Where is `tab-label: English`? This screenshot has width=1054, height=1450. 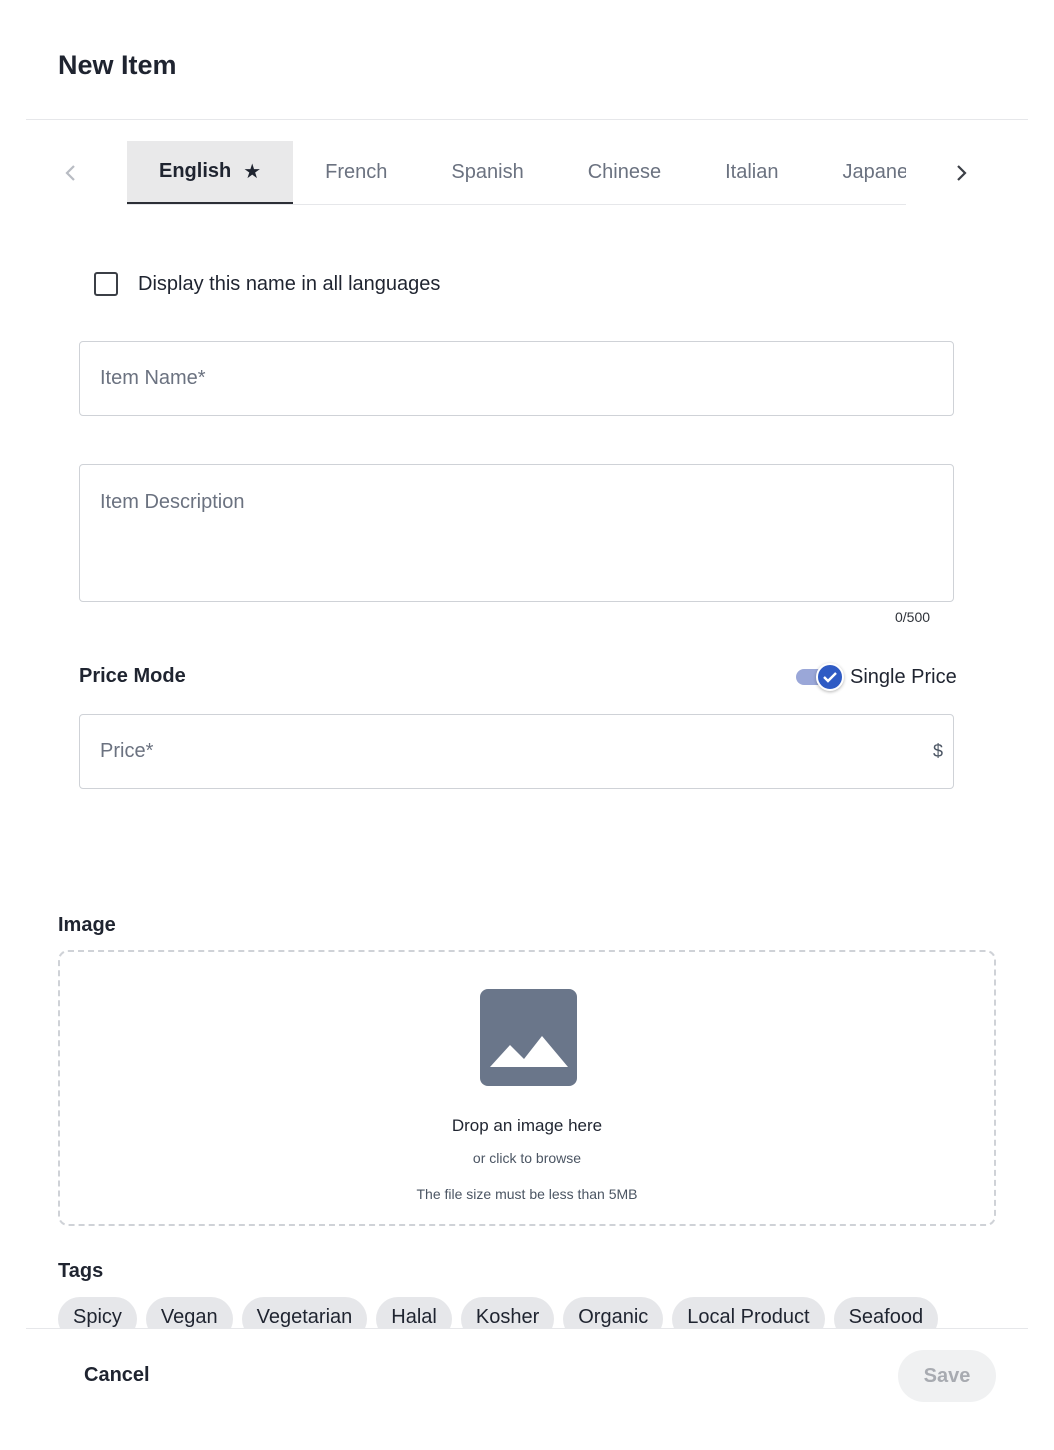
tab-label: English is located at coordinates (195, 171).